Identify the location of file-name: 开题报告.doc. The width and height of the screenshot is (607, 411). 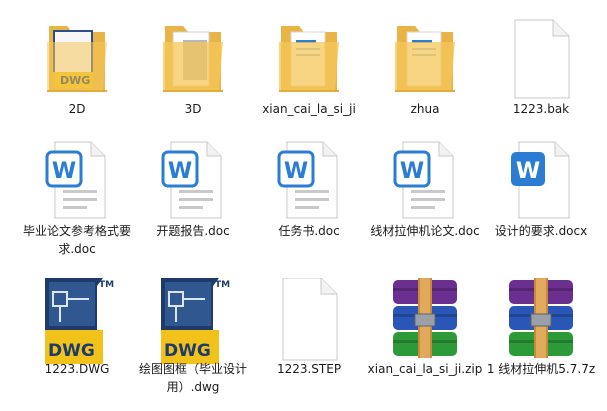
(193, 231).